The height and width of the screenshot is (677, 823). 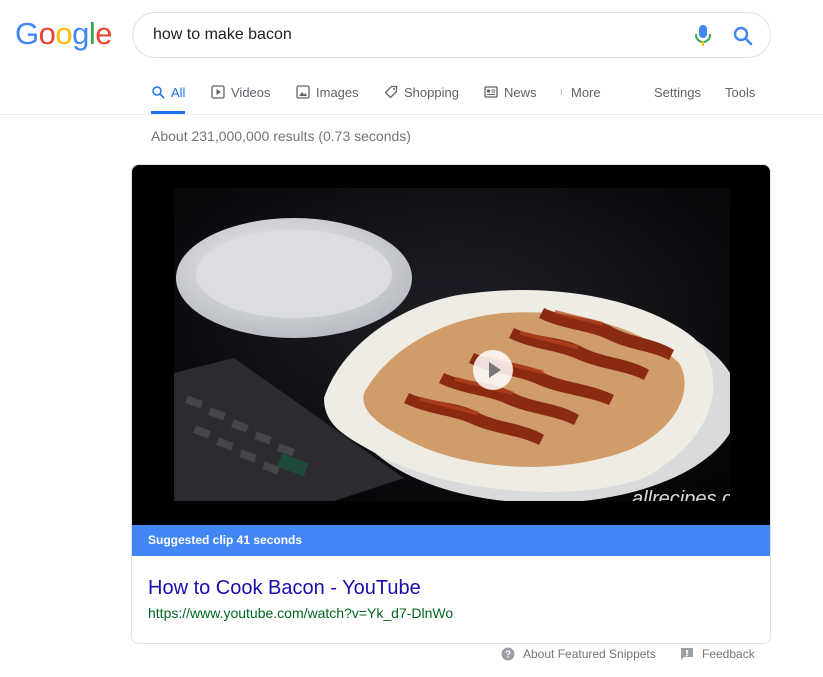 I want to click on tab-label: News, so click(x=520, y=92).